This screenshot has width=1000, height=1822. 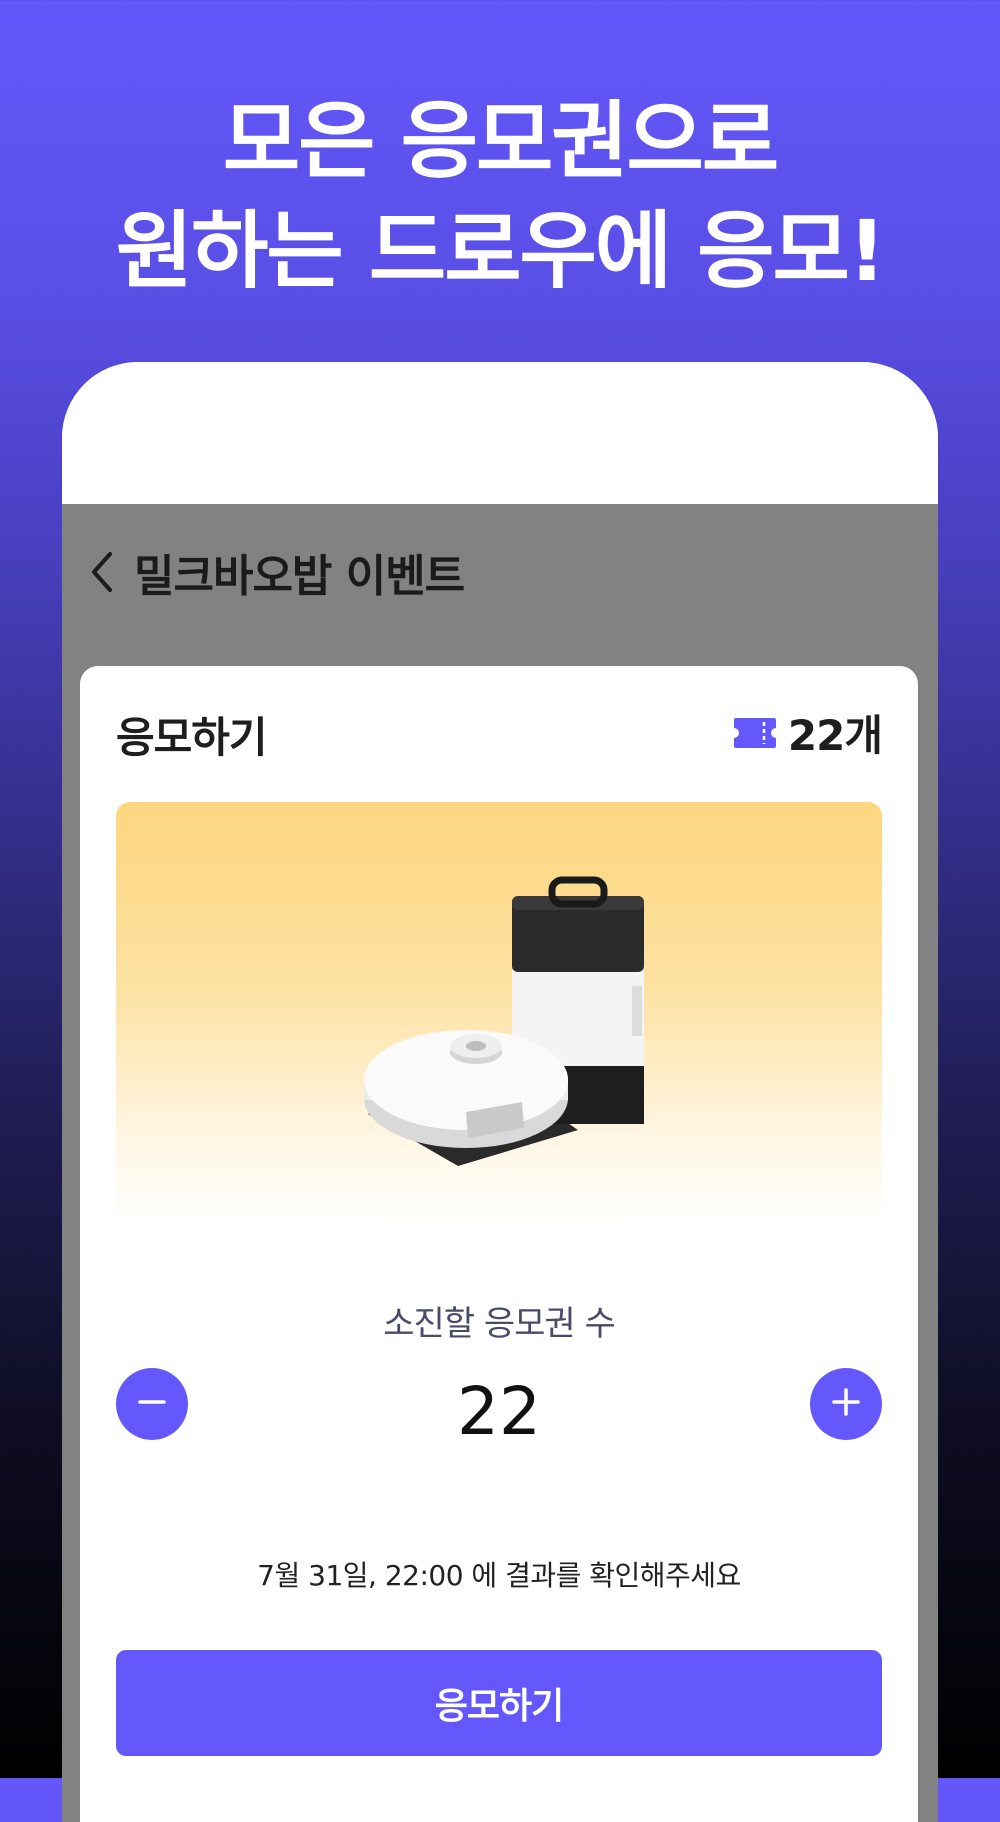 What do you see at coordinates (500, 196) in the screenshot?
I see `headline: 모은 응모권으로 원하는 드로우에 응모!` at bounding box center [500, 196].